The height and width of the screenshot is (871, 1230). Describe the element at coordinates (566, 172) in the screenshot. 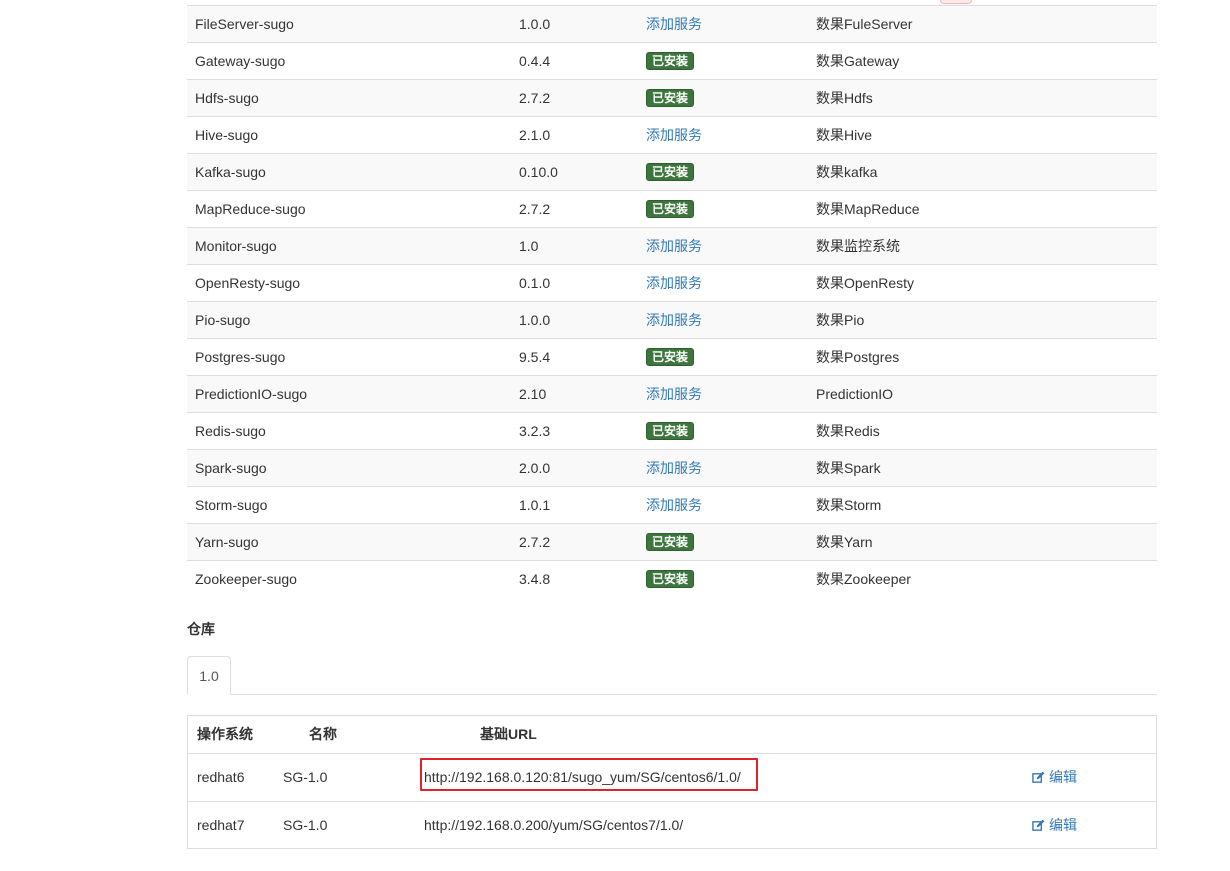

I see `service-version: 0.10.0` at that location.